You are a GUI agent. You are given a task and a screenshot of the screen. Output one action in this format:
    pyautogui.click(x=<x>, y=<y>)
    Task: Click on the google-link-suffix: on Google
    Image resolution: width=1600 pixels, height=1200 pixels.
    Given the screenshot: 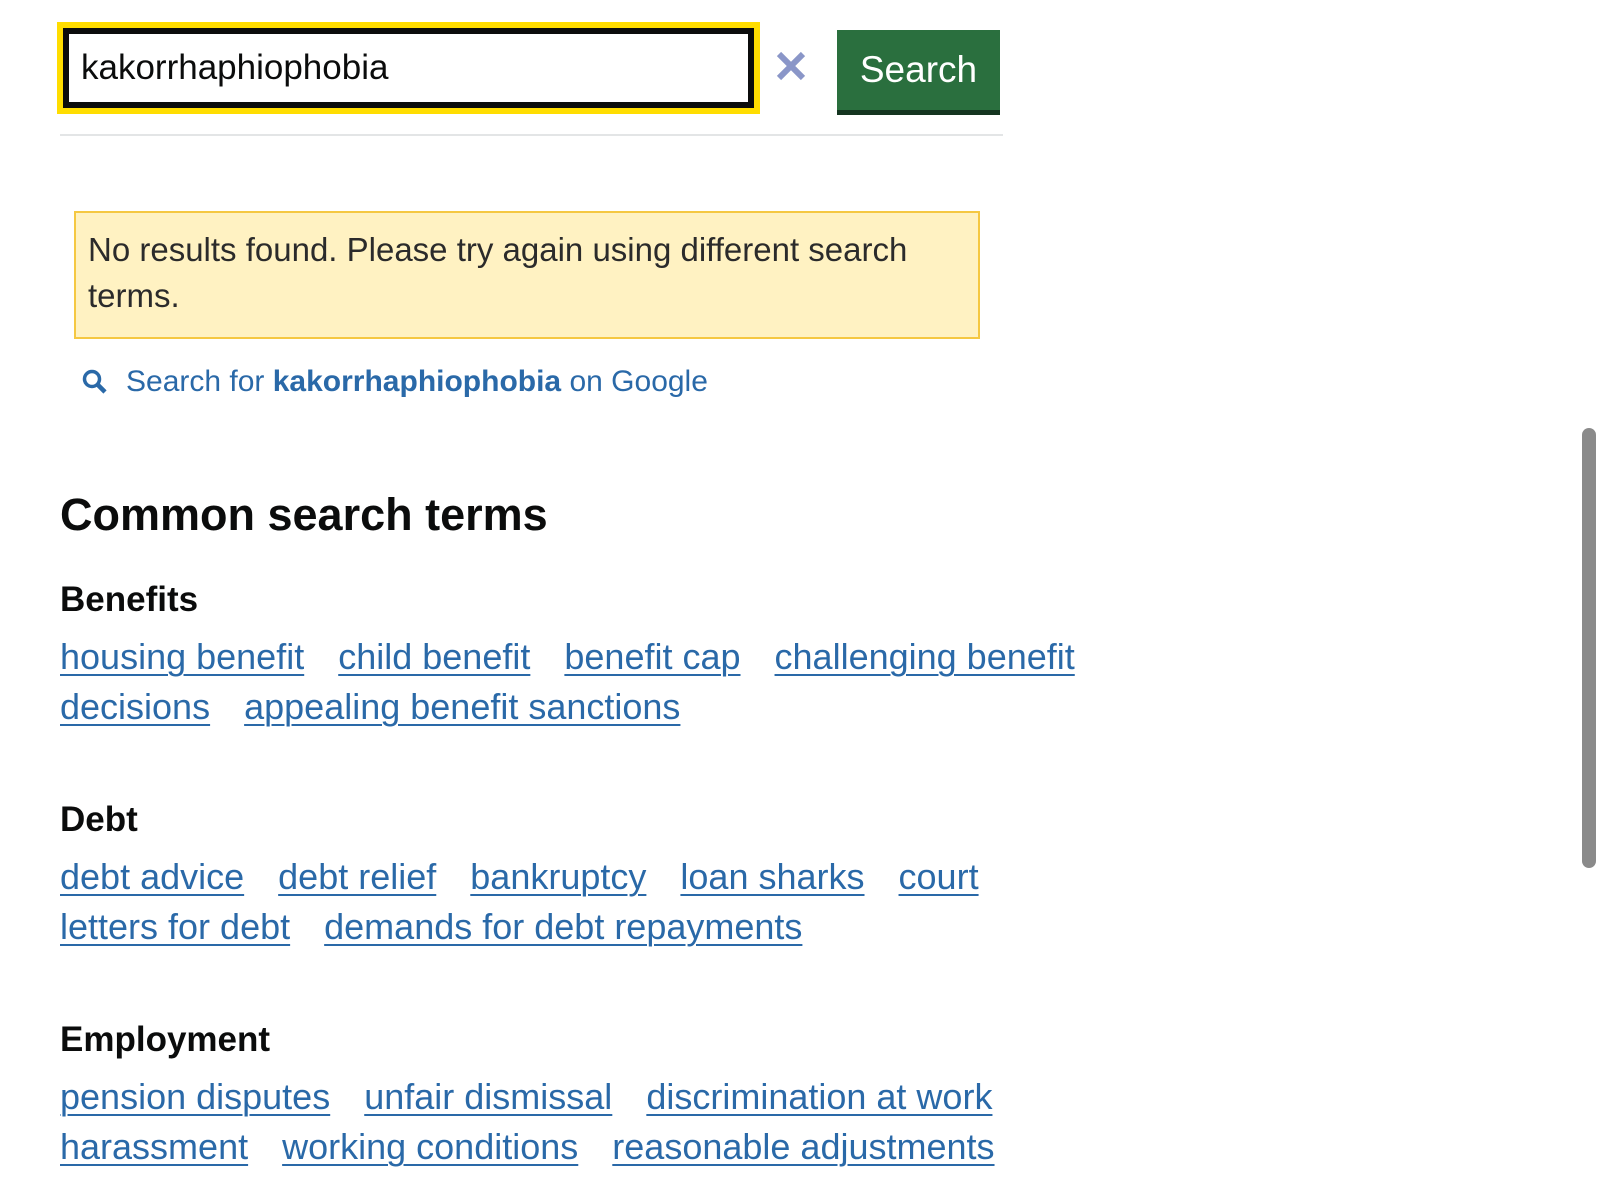 What is the action you would take?
    pyautogui.click(x=638, y=381)
    